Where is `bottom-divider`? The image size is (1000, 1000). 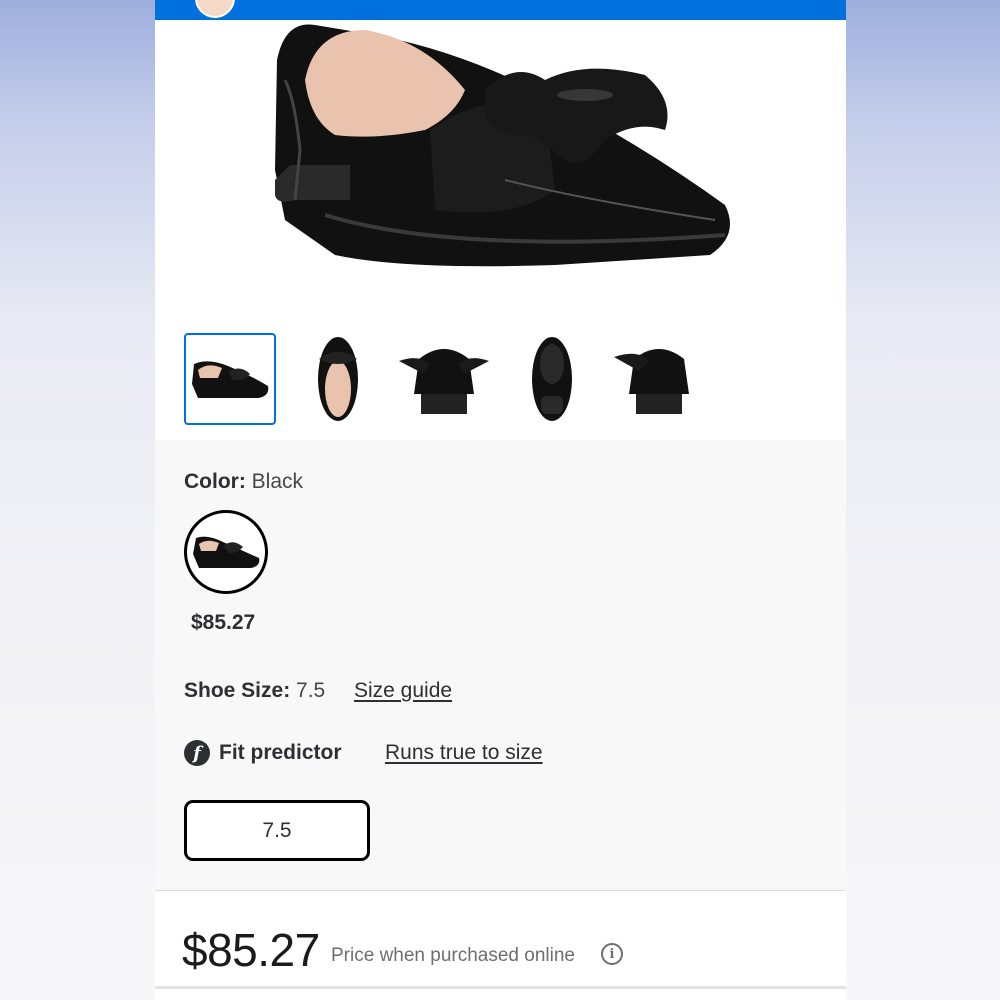
bottom-divider is located at coordinates (500, 987).